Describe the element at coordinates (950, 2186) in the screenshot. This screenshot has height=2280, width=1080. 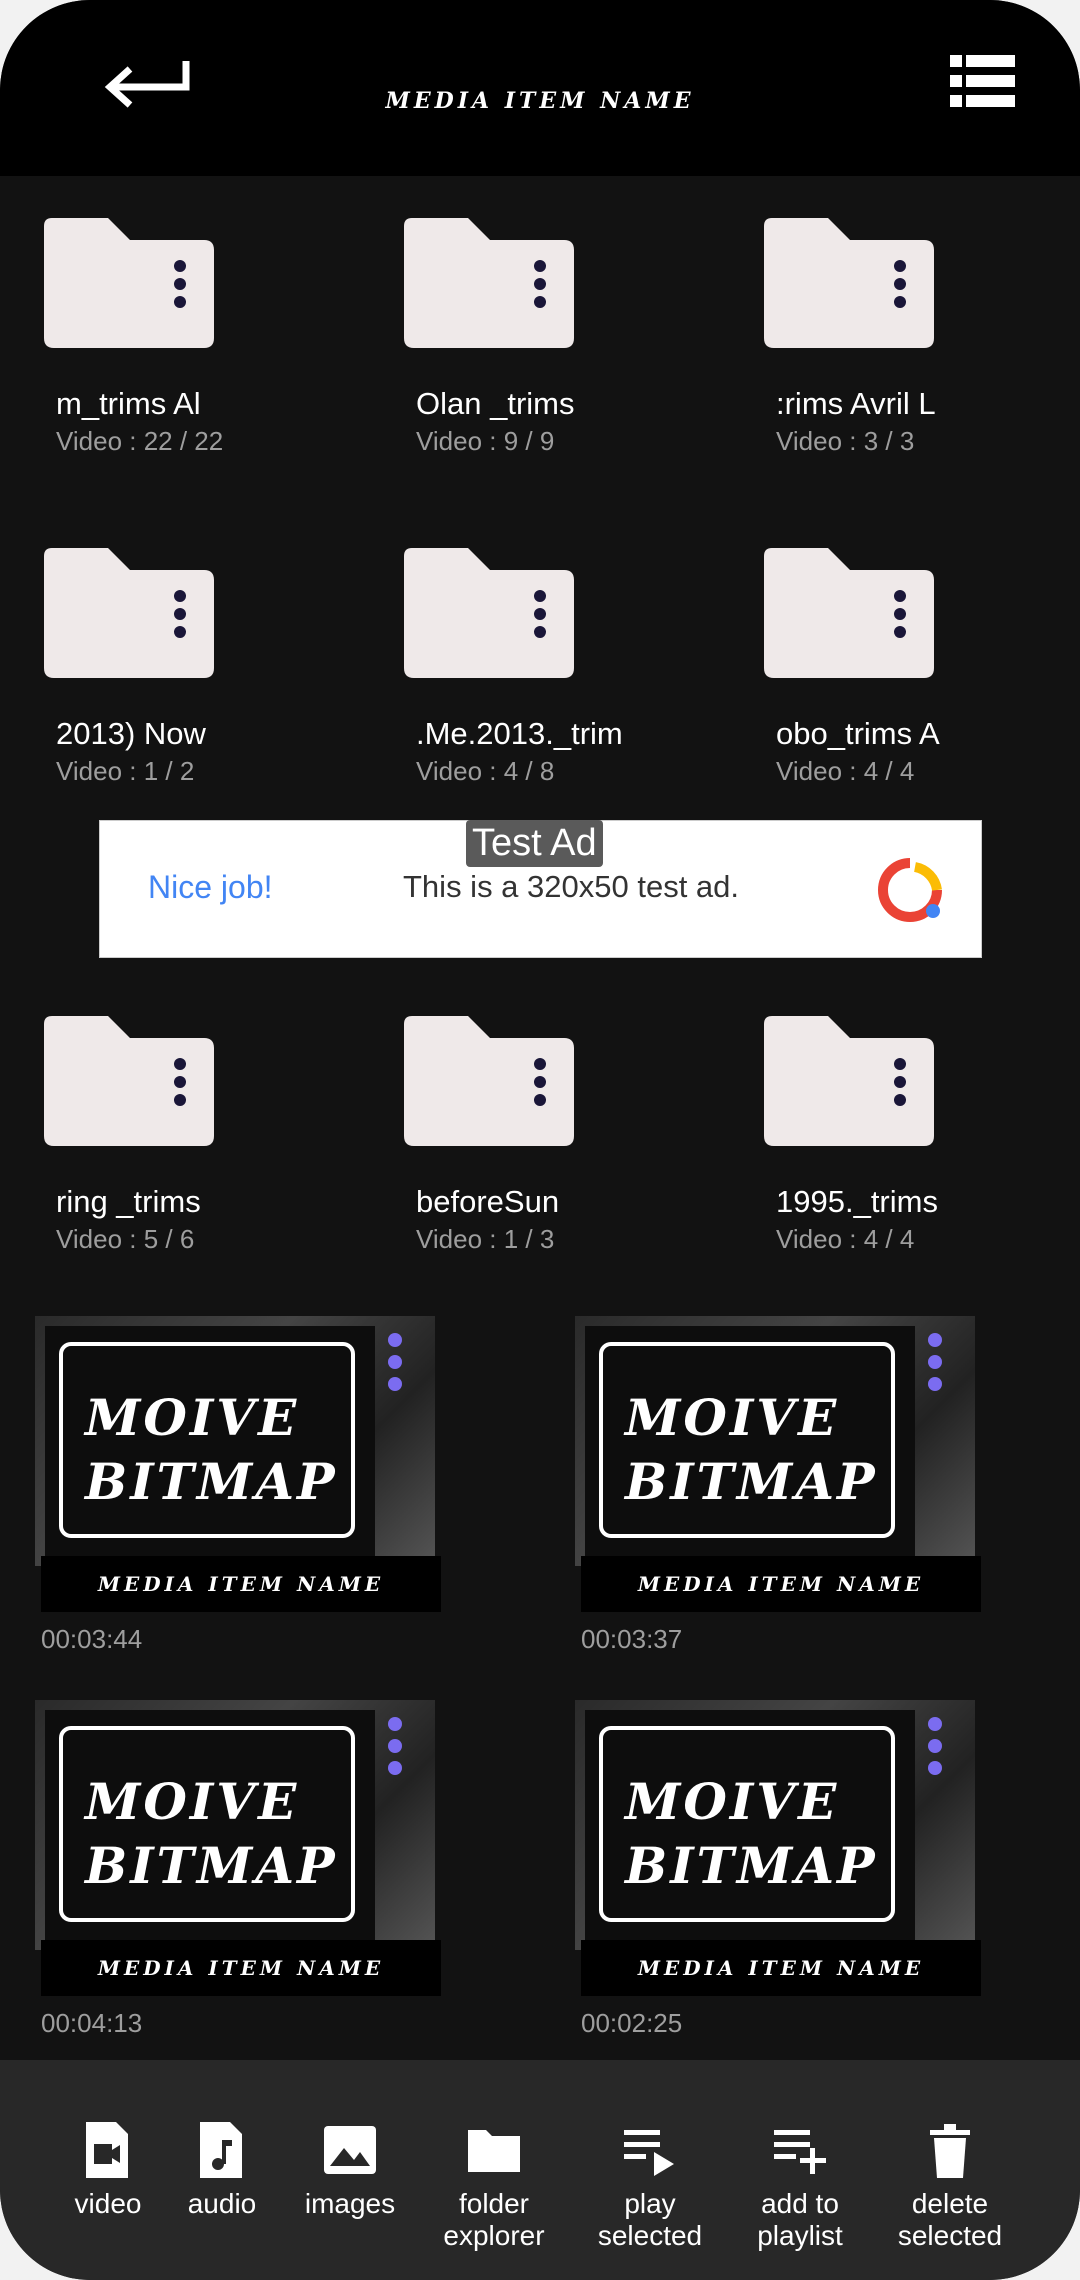
I see `nav-delete-selected: delete selected` at that location.